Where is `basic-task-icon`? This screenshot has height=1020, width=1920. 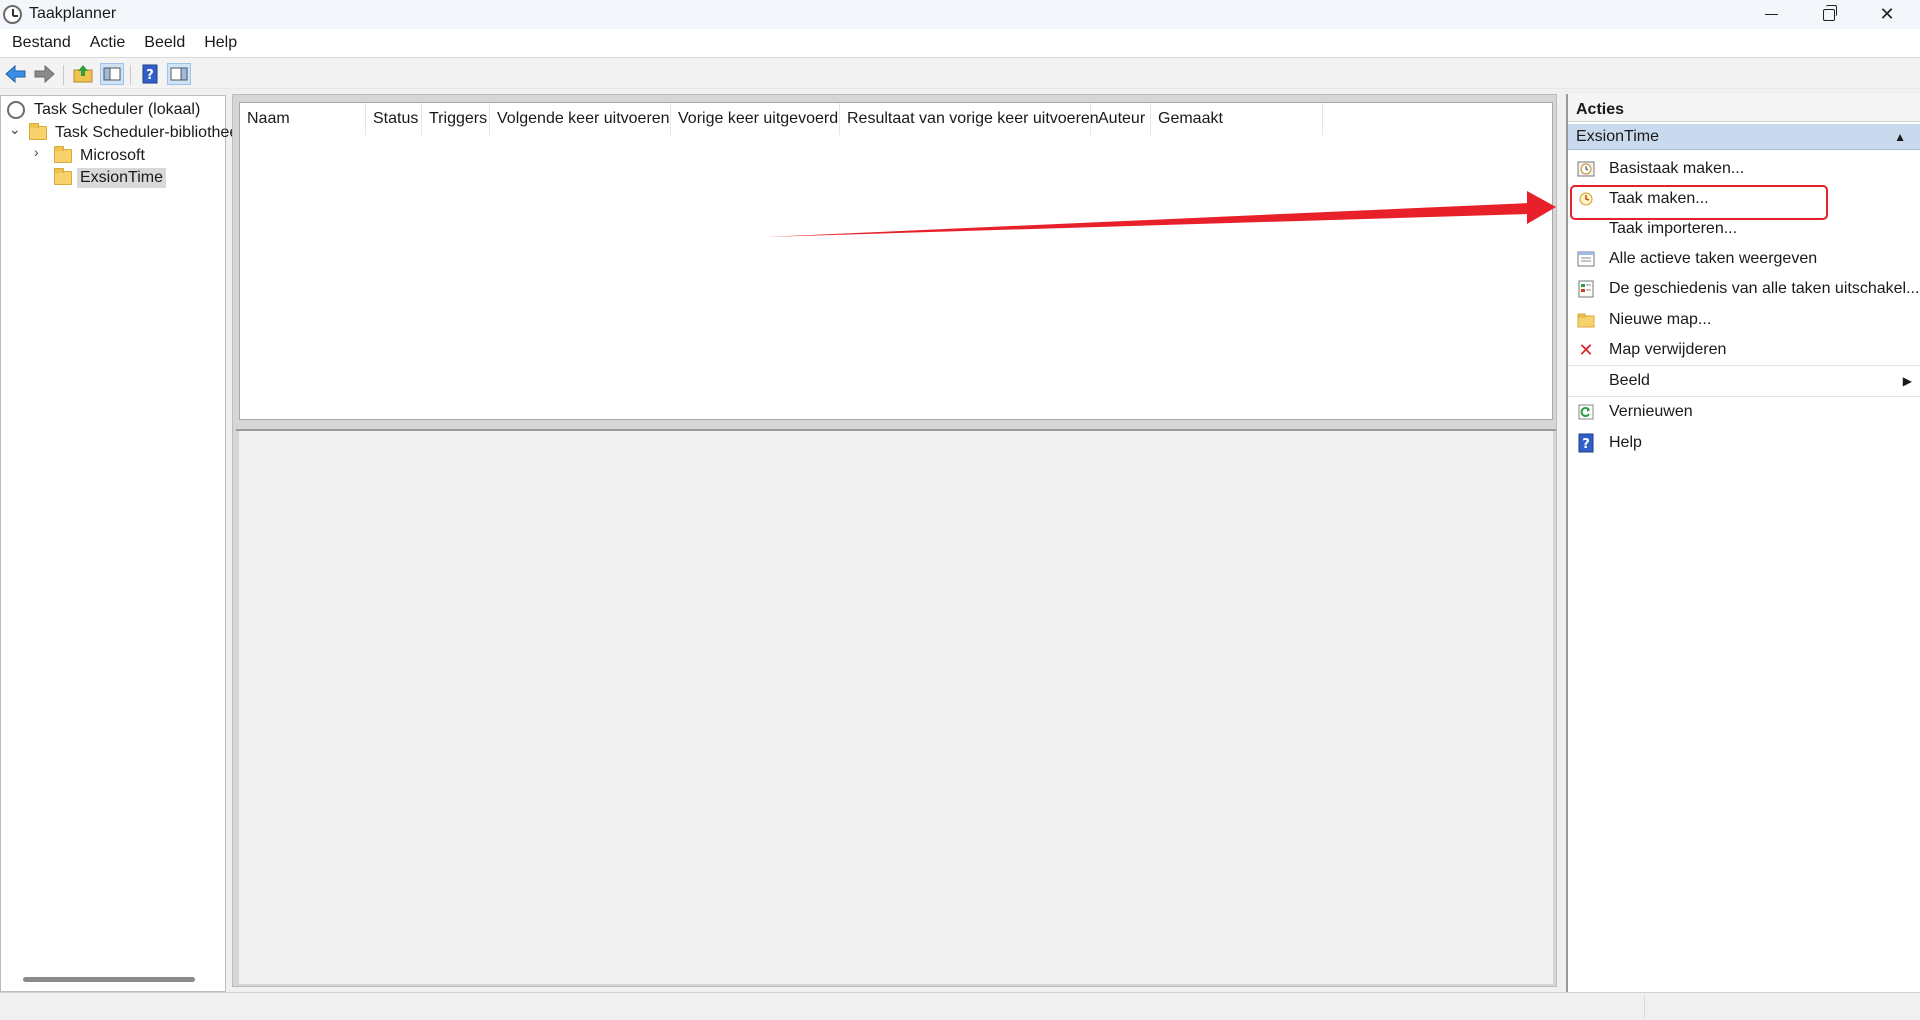 basic-task-icon is located at coordinates (1586, 169).